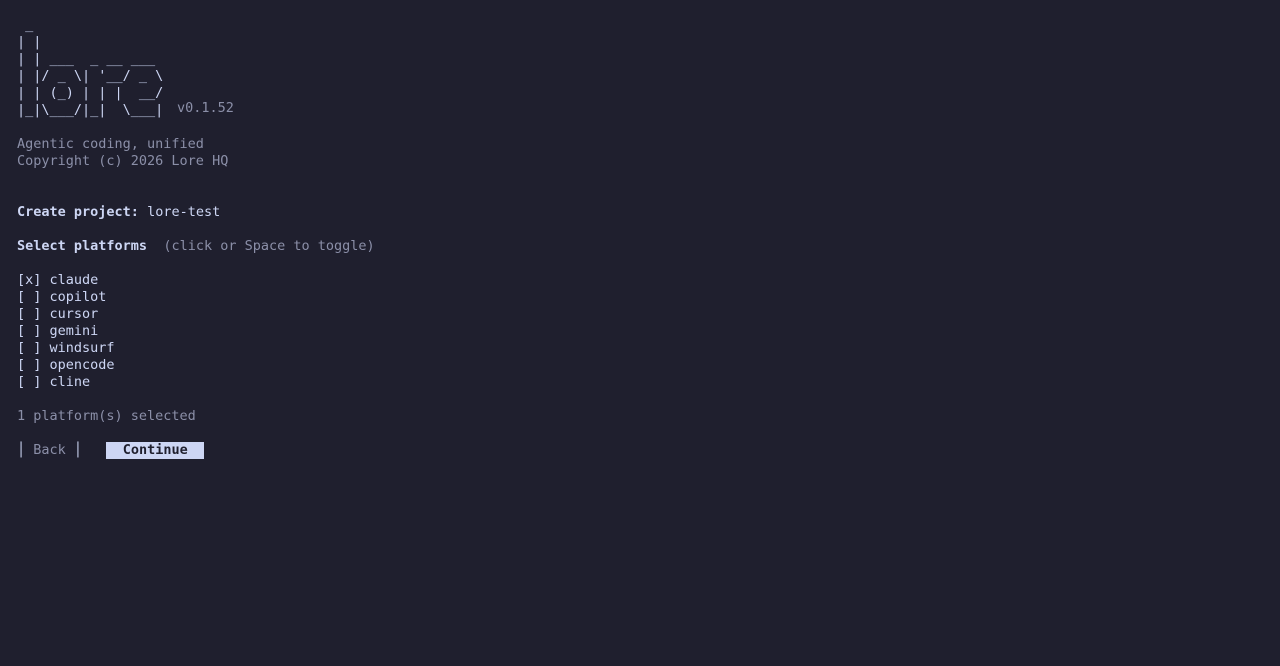 The height and width of the screenshot is (666, 1280). What do you see at coordinates (70, 382) in the screenshot?
I see `platform-name: cline` at bounding box center [70, 382].